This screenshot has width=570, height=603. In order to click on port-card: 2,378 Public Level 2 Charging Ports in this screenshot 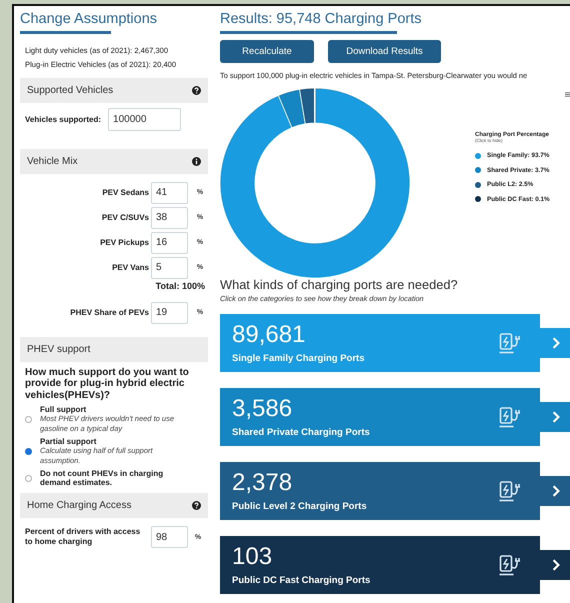, I will do `click(380, 491)`.